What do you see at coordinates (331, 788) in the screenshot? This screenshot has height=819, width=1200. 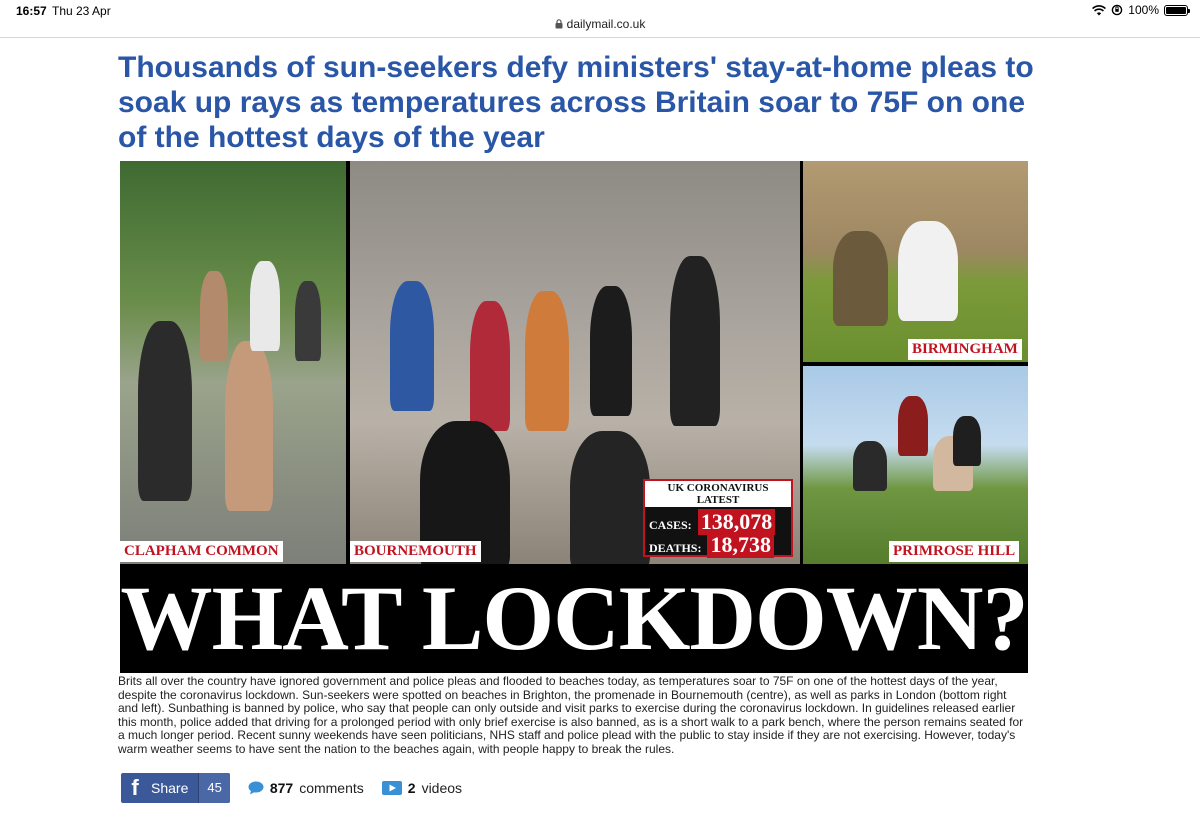 I see `comments-label: comments` at bounding box center [331, 788].